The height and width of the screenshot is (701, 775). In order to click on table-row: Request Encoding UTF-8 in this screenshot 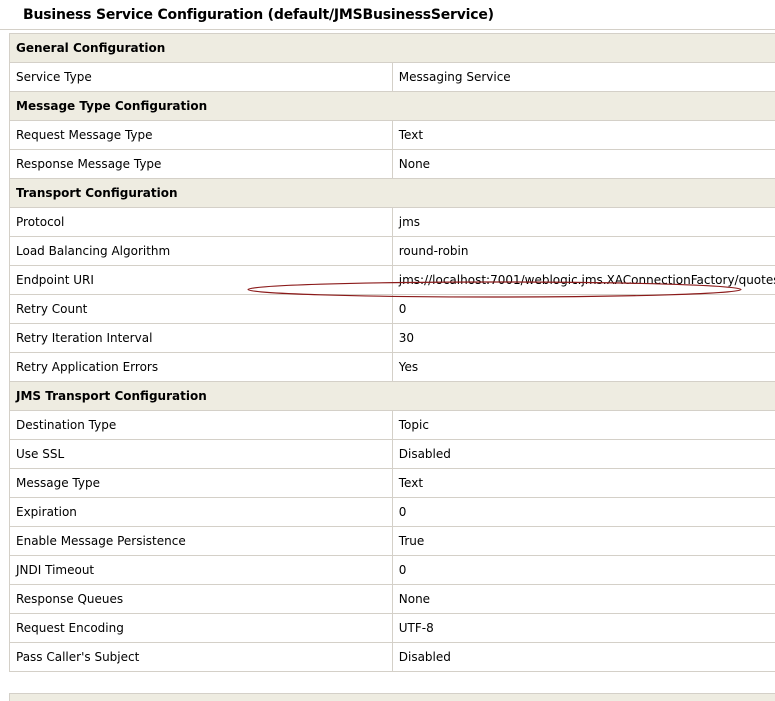, I will do `click(392, 628)`.